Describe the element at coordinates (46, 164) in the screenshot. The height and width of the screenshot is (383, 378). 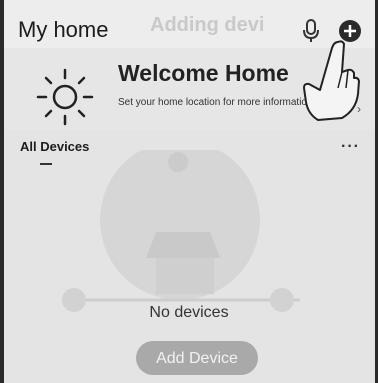
I see `active-tab-indicator` at that location.